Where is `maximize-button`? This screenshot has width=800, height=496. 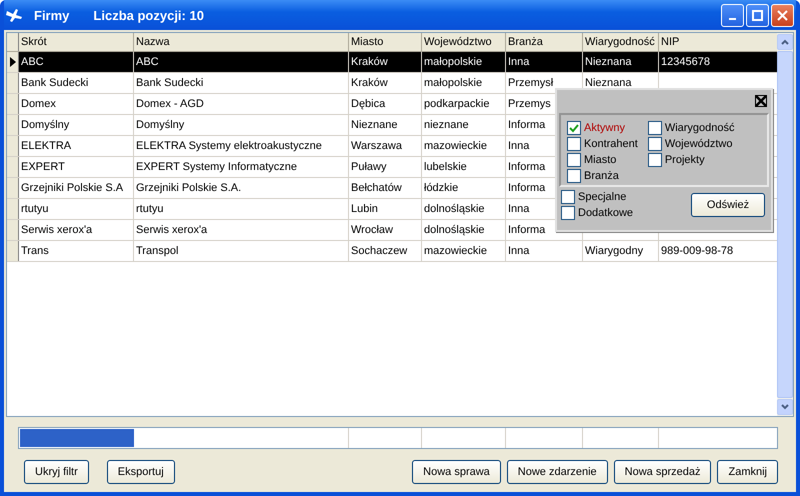 maximize-button is located at coordinates (757, 15).